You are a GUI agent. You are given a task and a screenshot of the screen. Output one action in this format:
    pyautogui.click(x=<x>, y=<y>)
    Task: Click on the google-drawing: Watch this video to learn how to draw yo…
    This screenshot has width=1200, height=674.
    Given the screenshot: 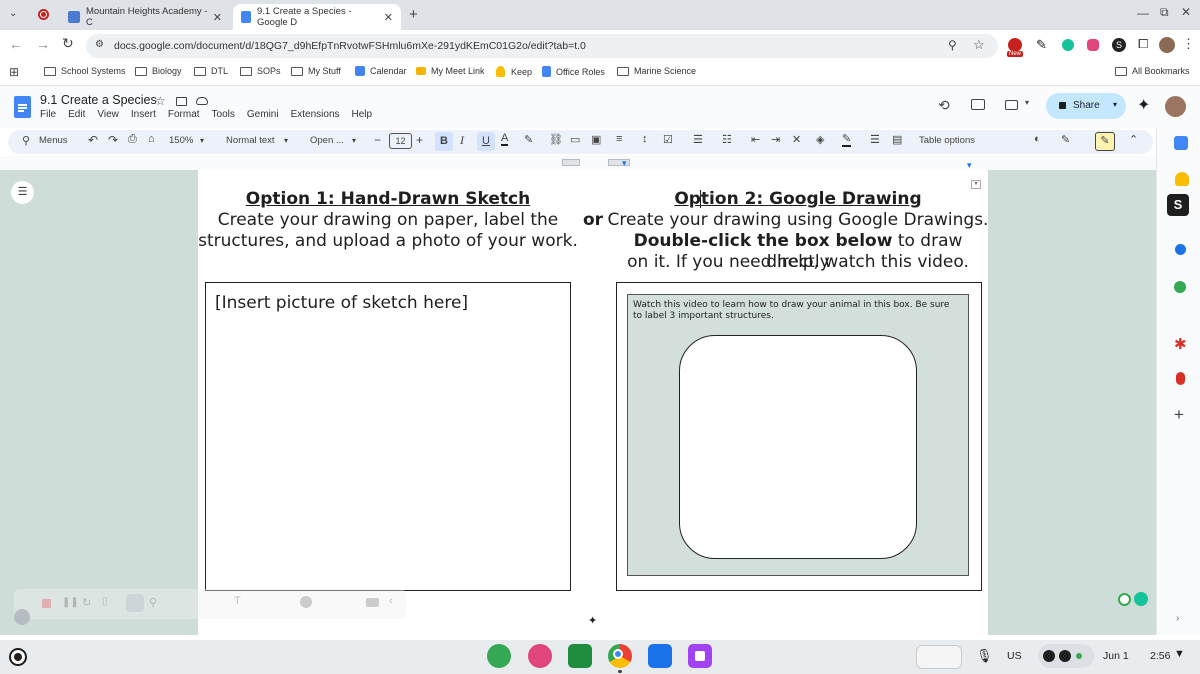 What is the action you would take?
    pyautogui.click(x=798, y=435)
    